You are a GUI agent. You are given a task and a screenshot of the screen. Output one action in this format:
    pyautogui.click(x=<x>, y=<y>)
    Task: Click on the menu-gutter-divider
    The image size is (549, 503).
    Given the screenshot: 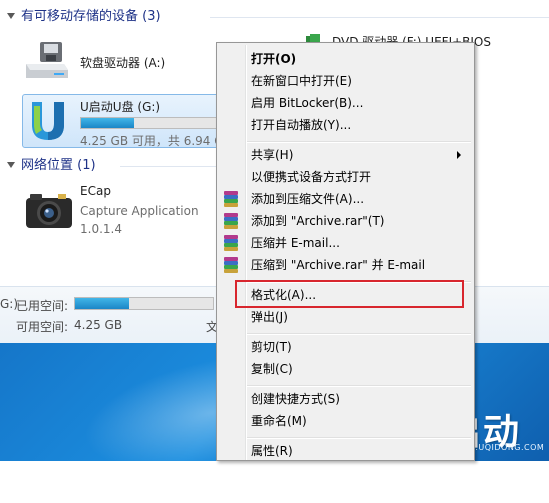 What is the action you would take?
    pyautogui.click(x=246, y=252)
    